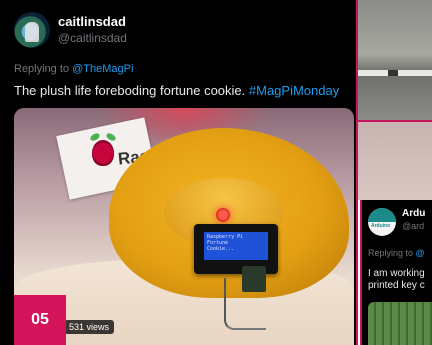 This screenshot has height=345, width=432. What do you see at coordinates (420, 253) in the screenshot?
I see `mention-link-2: @` at bounding box center [420, 253].